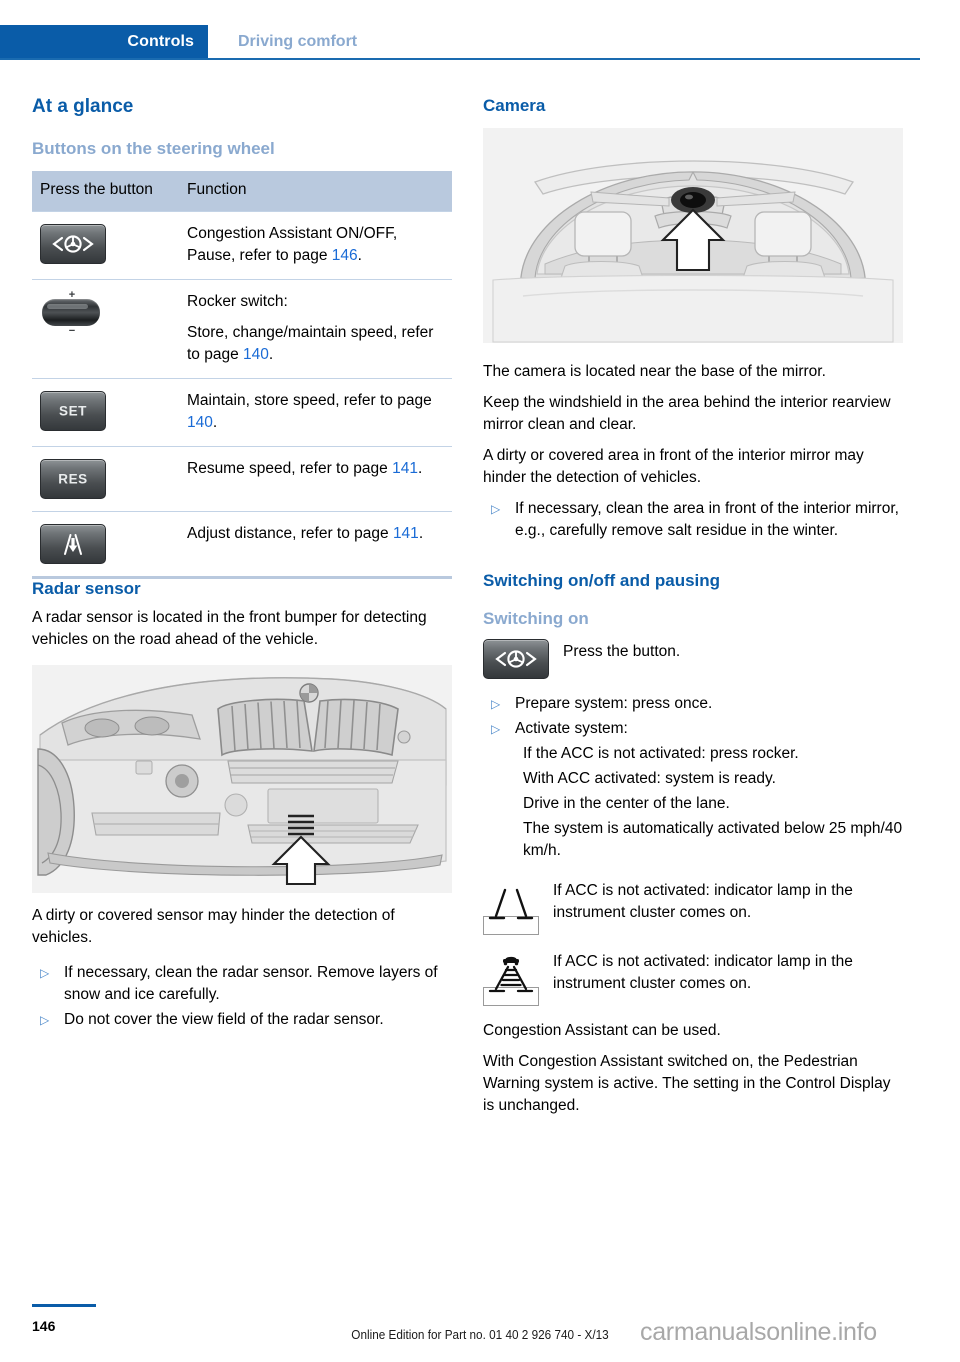 This screenshot has width=960, height=1362. I want to click on list-item: ▷ Prepare system: press once., so click(693, 704).